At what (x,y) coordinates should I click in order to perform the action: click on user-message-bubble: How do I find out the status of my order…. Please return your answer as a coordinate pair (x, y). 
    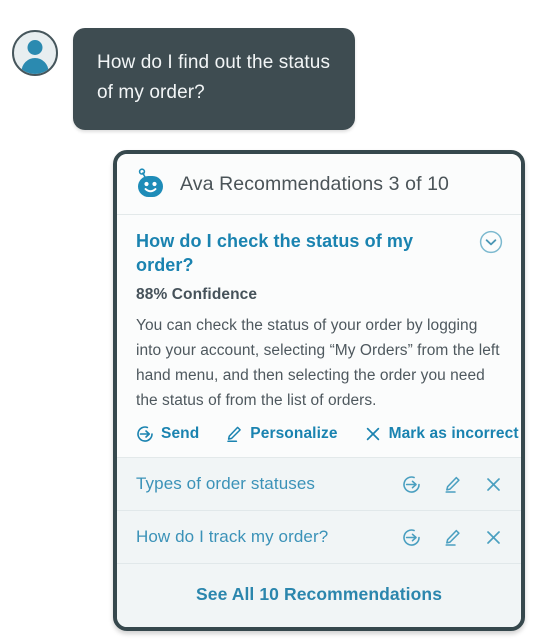
    Looking at the image, I should click on (214, 79).